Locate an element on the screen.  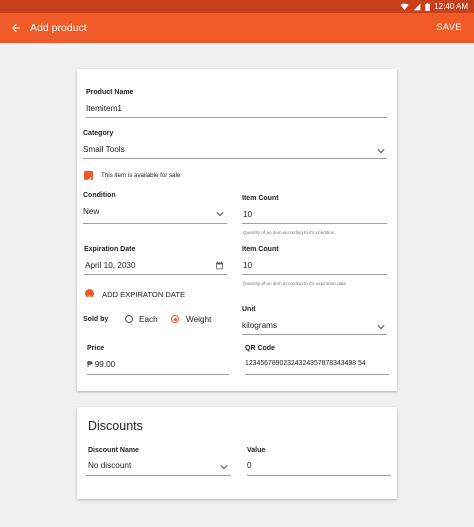
price-input: ₱ 99.00 is located at coordinates (101, 364).